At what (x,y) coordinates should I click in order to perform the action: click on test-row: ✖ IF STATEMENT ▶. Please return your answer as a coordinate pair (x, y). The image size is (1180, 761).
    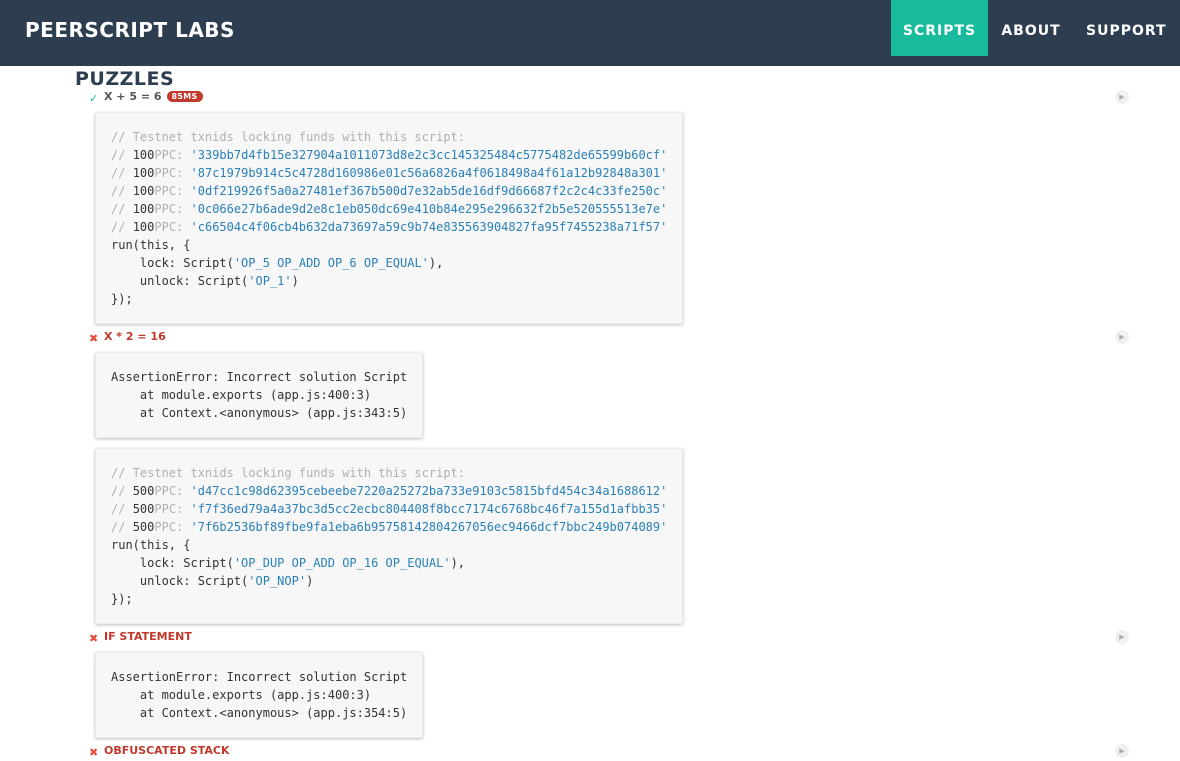
    Looking at the image, I should click on (609, 638).